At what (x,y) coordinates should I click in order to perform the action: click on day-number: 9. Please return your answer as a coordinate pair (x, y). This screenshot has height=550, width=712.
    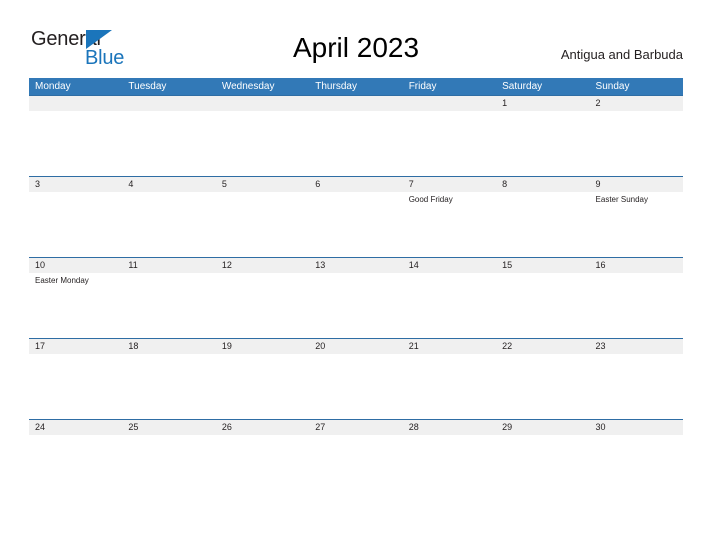
    Looking at the image, I should click on (636, 184).